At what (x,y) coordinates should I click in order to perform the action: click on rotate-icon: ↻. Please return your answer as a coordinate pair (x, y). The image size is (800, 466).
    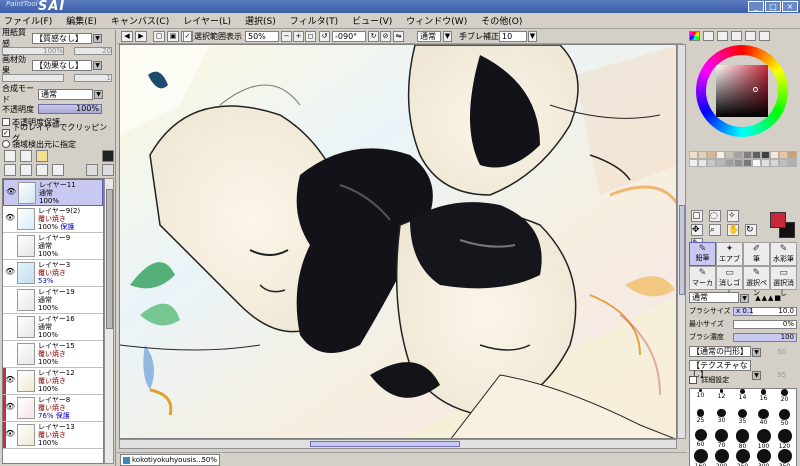
    Looking at the image, I should click on (751, 230).